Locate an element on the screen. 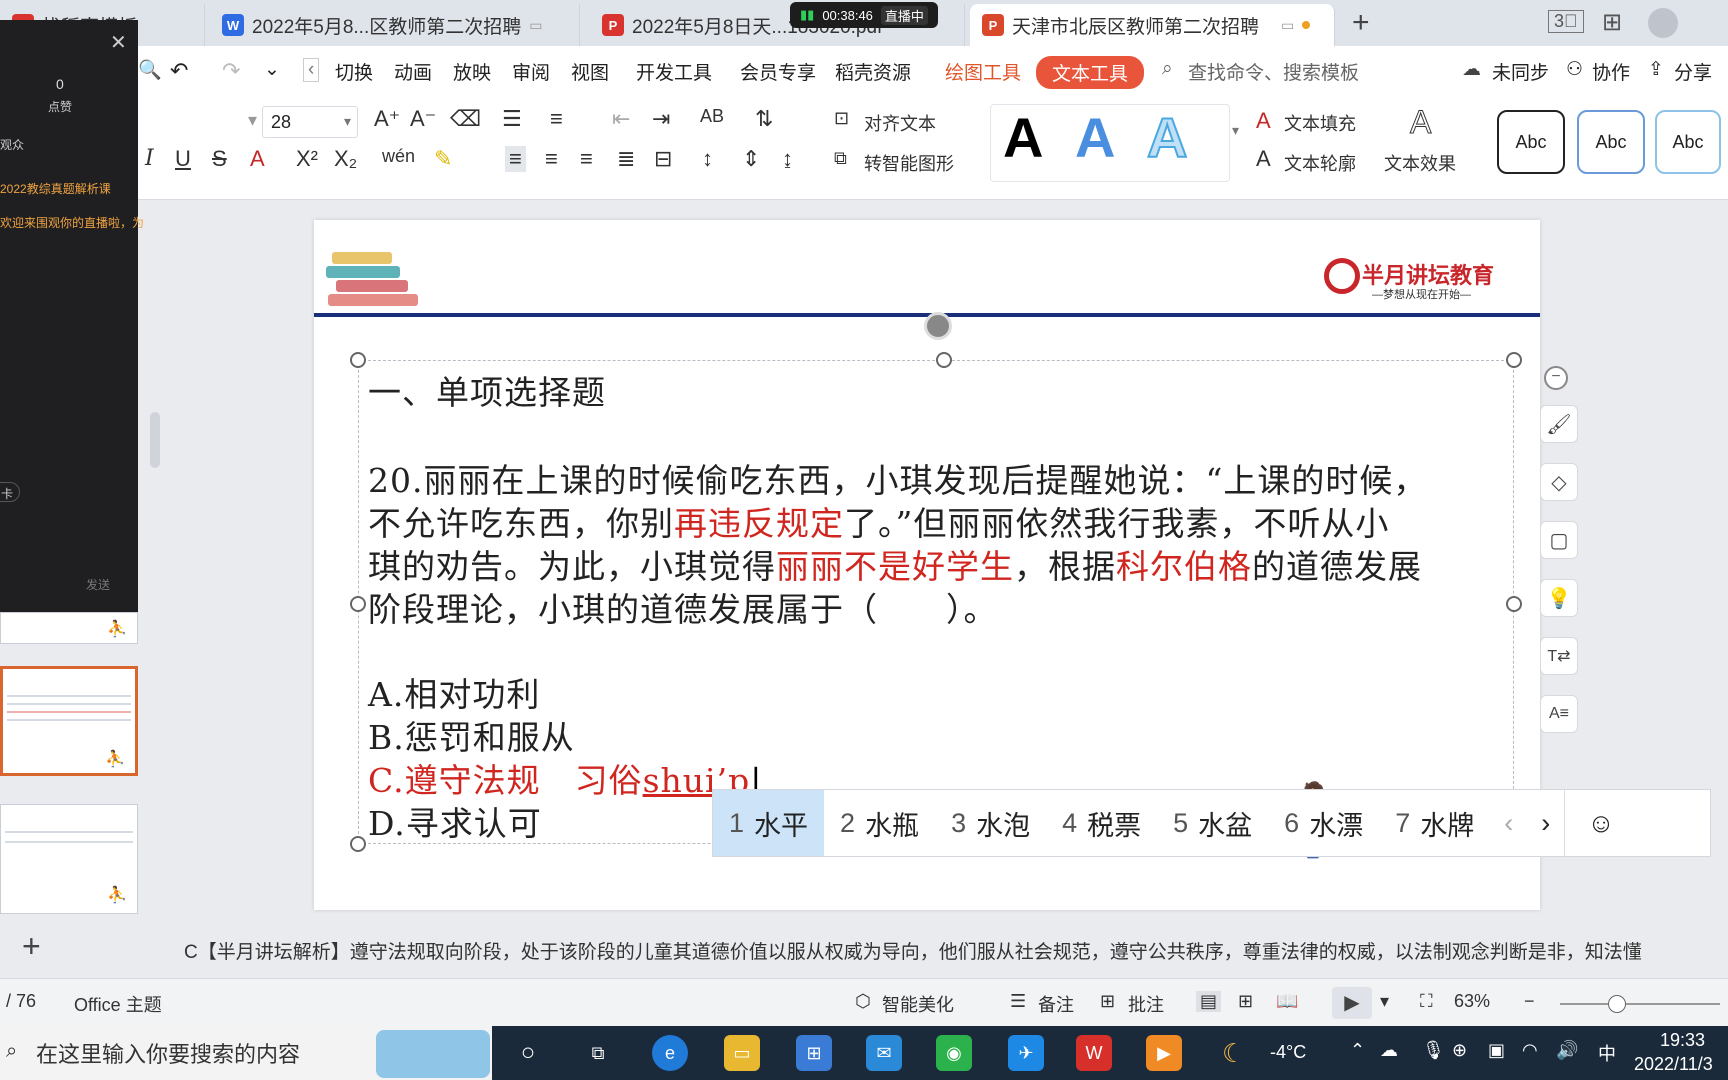  wordart-more-icon: ▾ is located at coordinates (1235, 130).